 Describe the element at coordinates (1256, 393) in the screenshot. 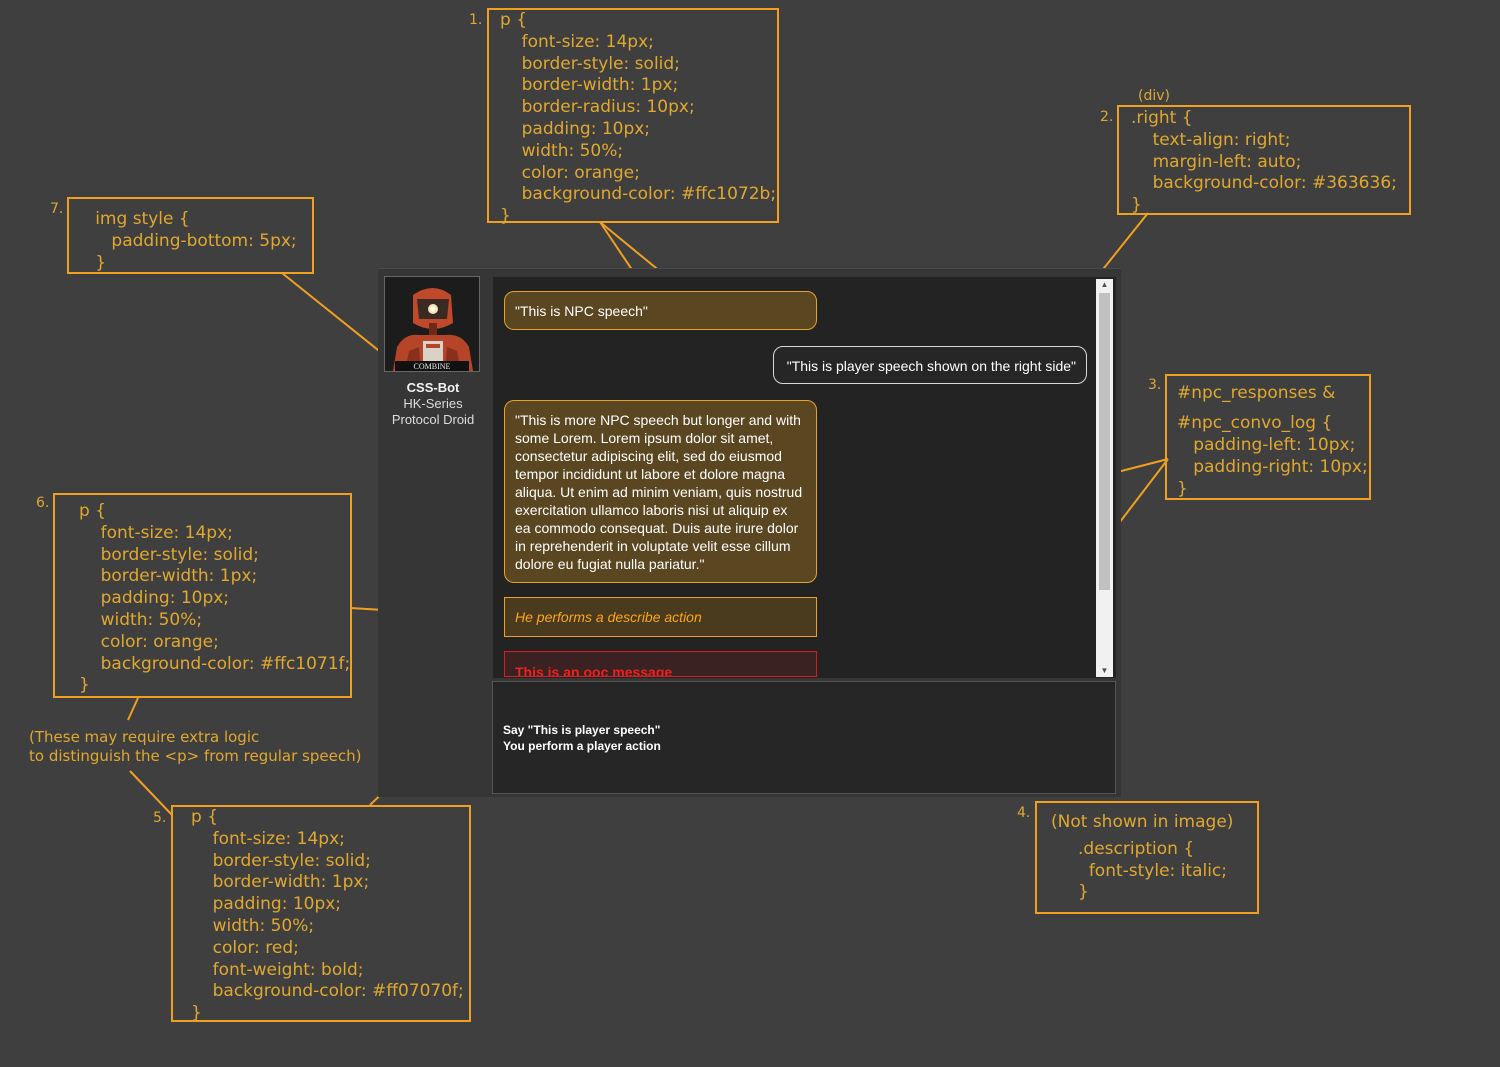

I see `code-line: #npc_responses &` at that location.